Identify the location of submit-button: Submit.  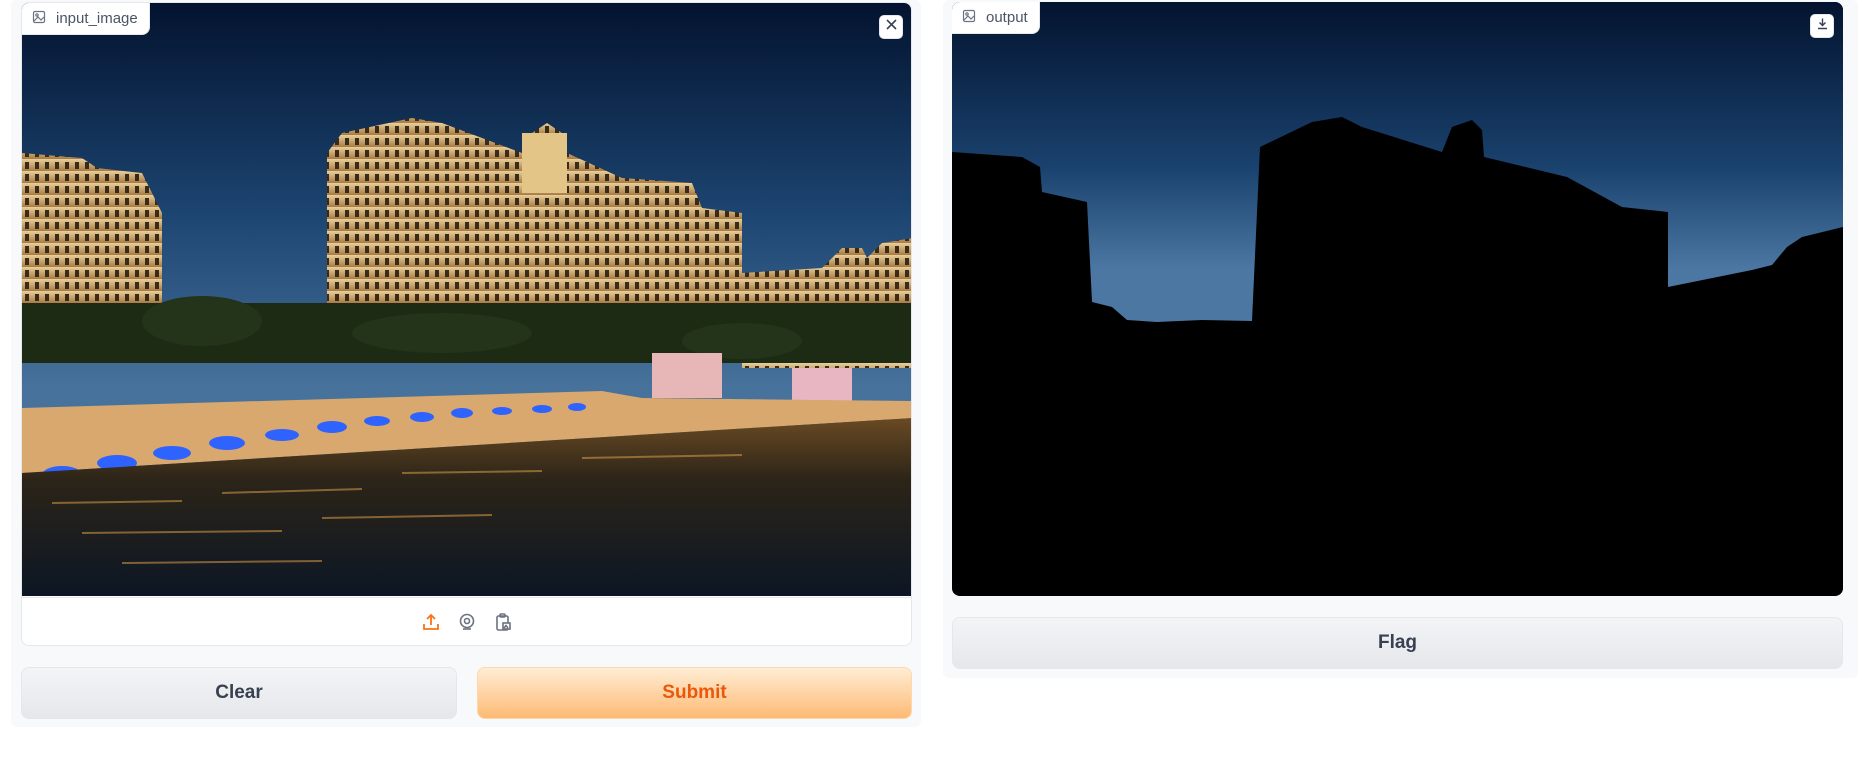
(694, 693).